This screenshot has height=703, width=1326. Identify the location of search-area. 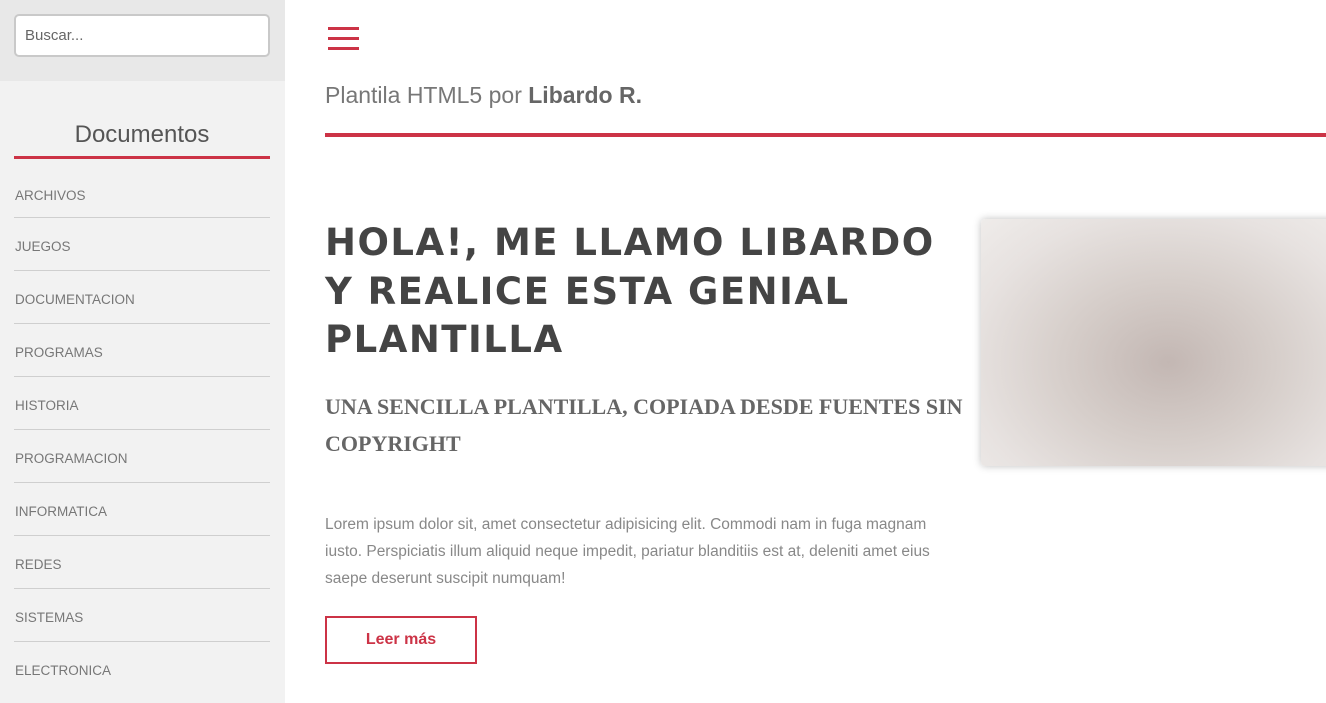
(142, 40).